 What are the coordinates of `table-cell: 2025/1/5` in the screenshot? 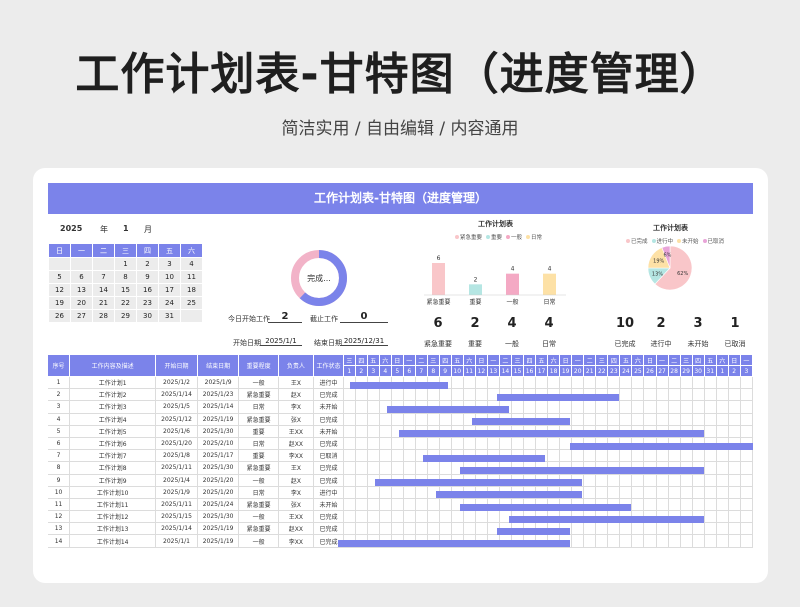 It's located at (176, 407).